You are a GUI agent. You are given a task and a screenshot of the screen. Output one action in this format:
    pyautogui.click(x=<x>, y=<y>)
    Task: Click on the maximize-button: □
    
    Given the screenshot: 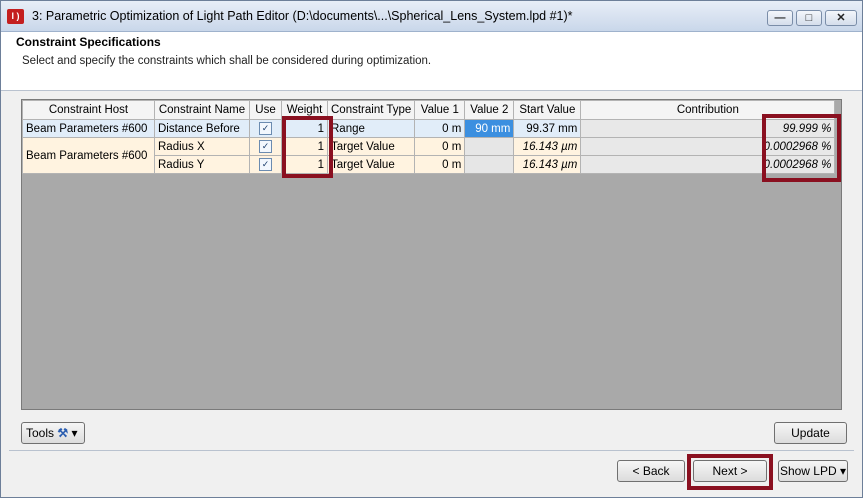 What is the action you would take?
    pyautogui.click(x=809, y=18)
    